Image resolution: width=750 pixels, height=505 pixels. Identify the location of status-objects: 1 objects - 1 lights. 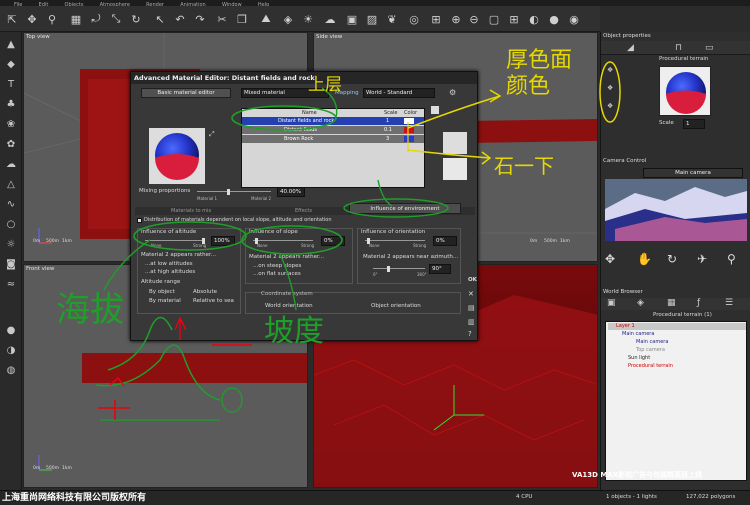
(631, 497).